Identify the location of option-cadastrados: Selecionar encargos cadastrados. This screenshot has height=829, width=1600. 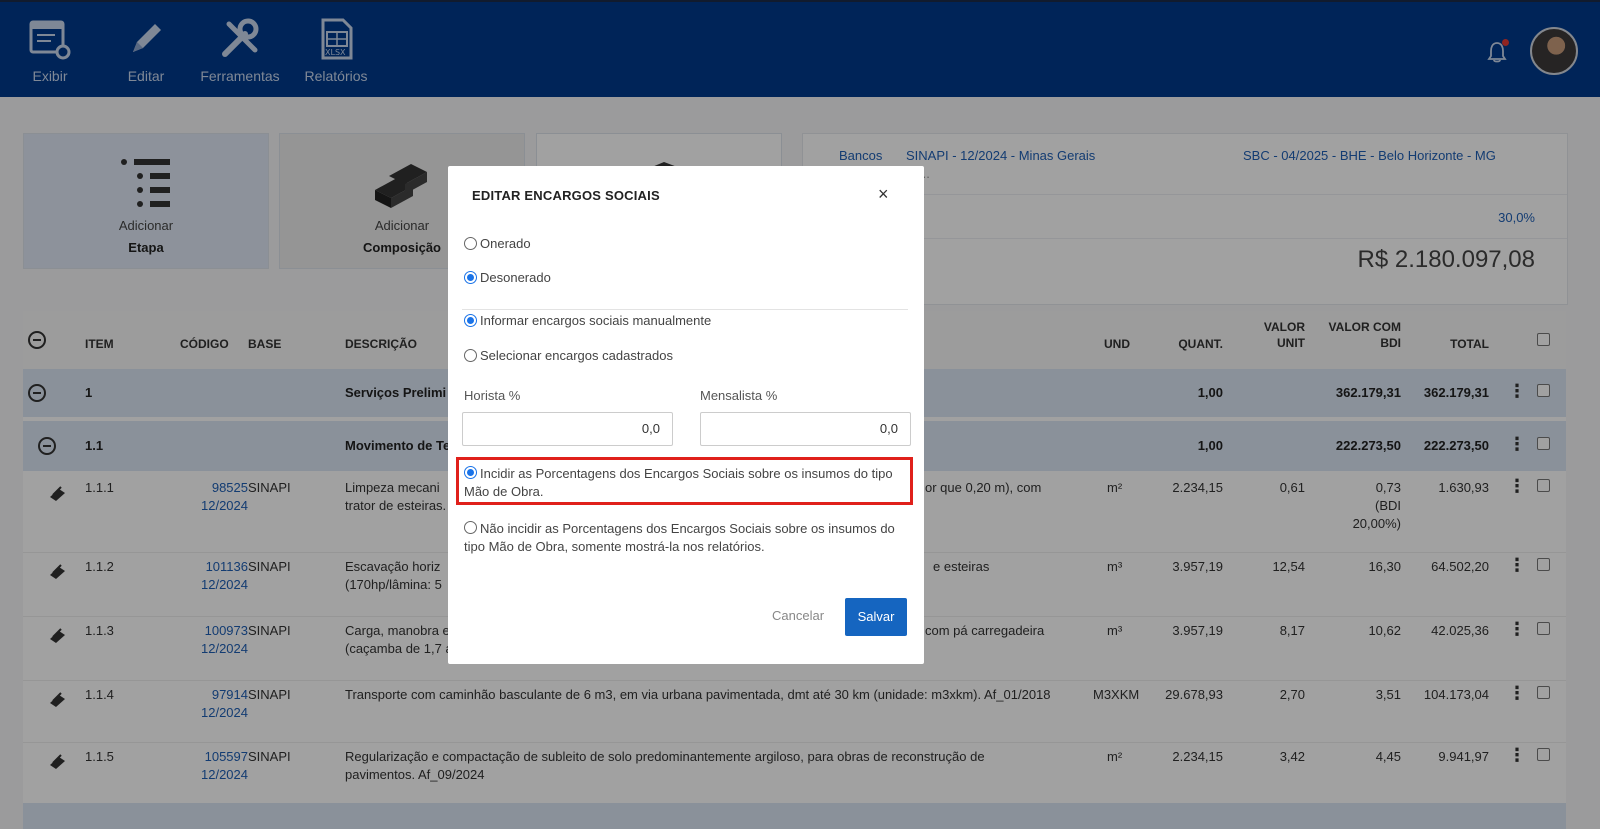
(568, 355).